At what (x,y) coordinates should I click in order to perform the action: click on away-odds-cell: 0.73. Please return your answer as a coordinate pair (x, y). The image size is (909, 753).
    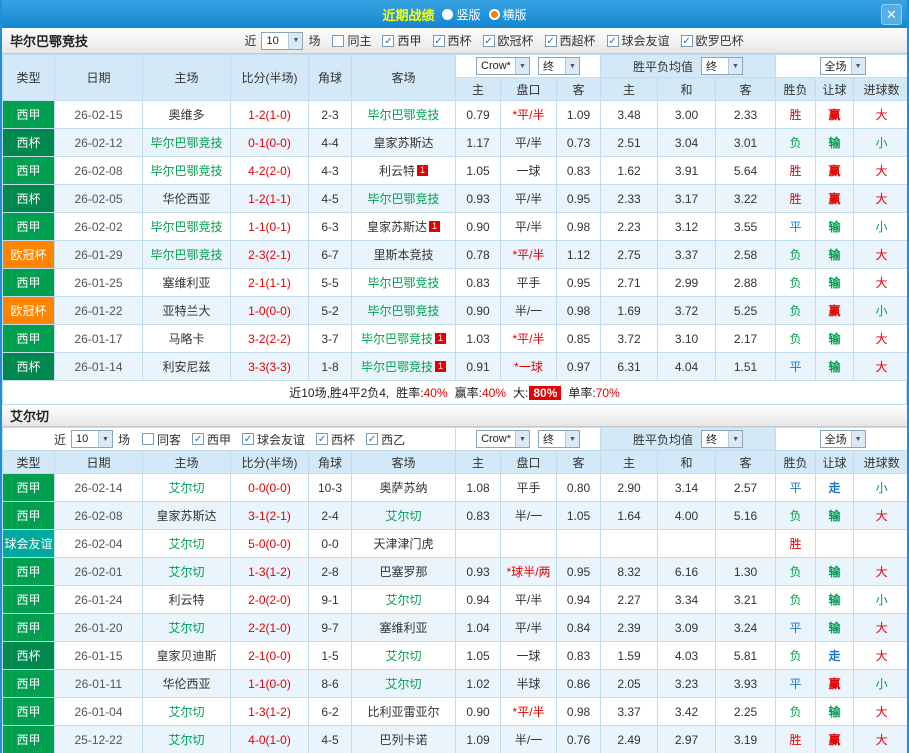
    Looking at the image, I should click on (578, 142).